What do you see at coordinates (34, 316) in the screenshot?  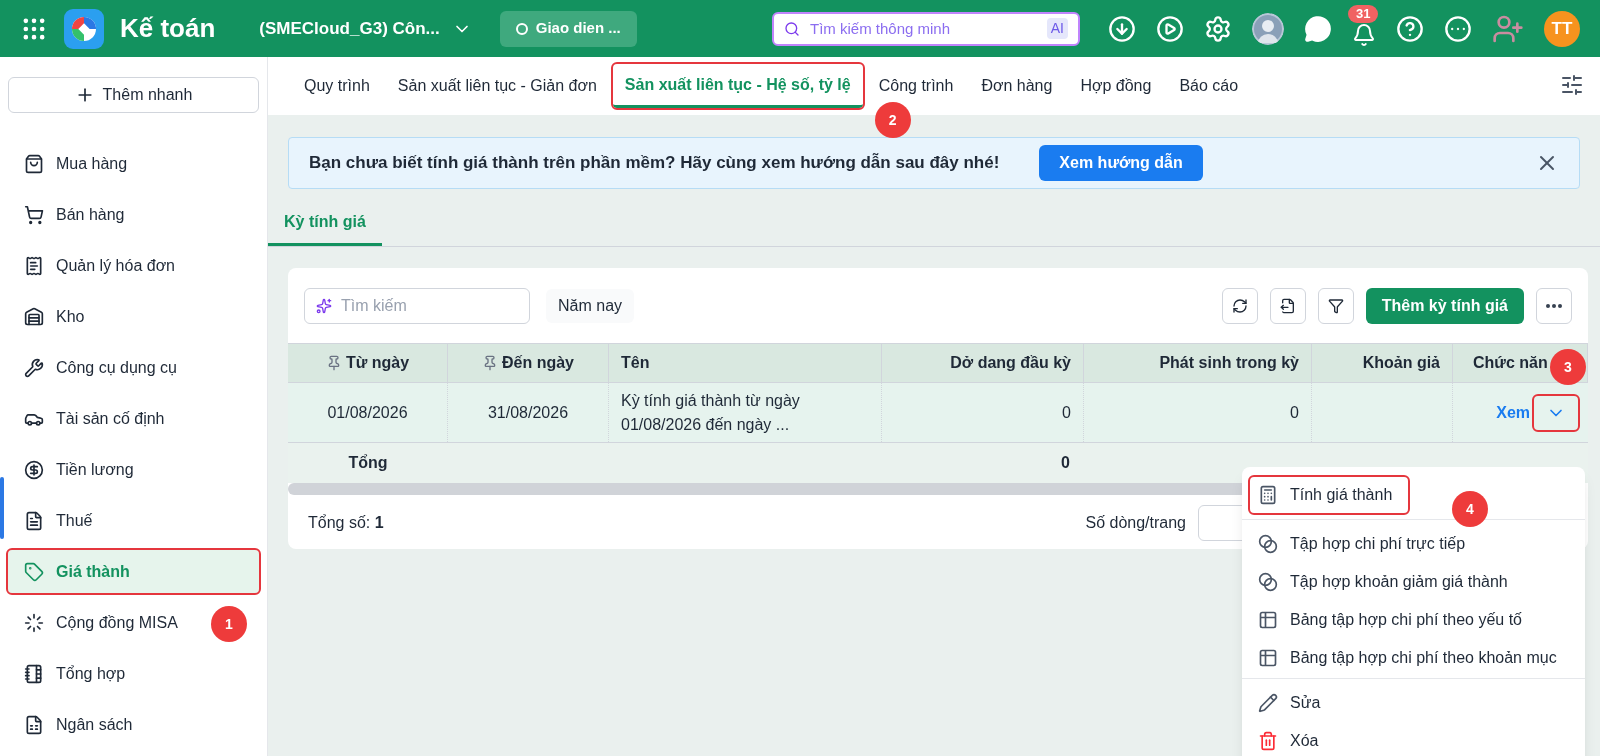 I see `warehouse-icon` at bounding box center [34, 316].